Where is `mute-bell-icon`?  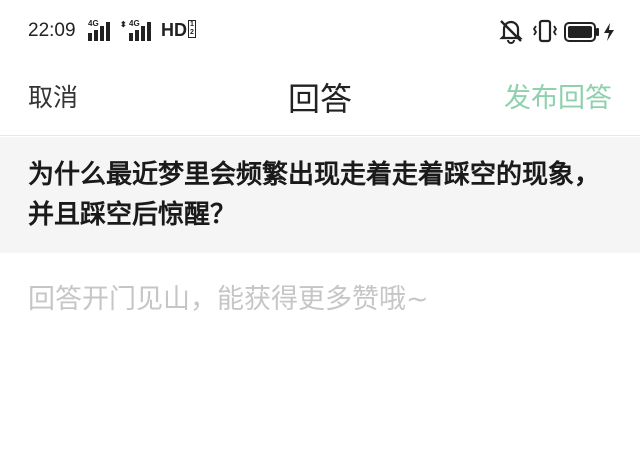 mute-bell-icon is located at coordinates (511, 32).